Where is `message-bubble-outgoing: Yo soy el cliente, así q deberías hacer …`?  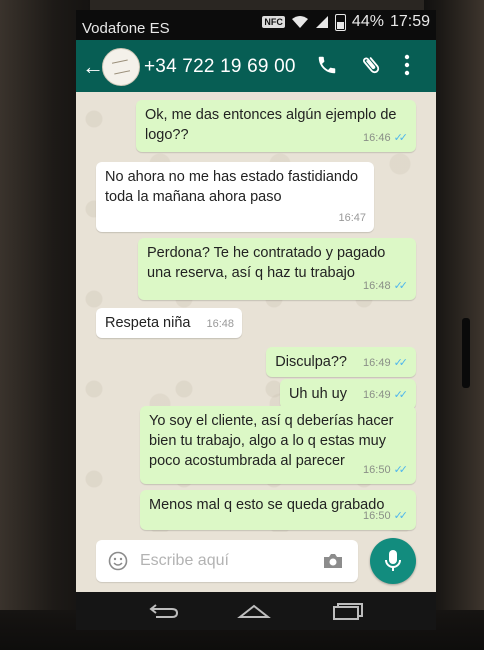
message-bubble-outgoing: Yo soy el cliente, así q deberías hacer … is located at coordinates (278, 445).